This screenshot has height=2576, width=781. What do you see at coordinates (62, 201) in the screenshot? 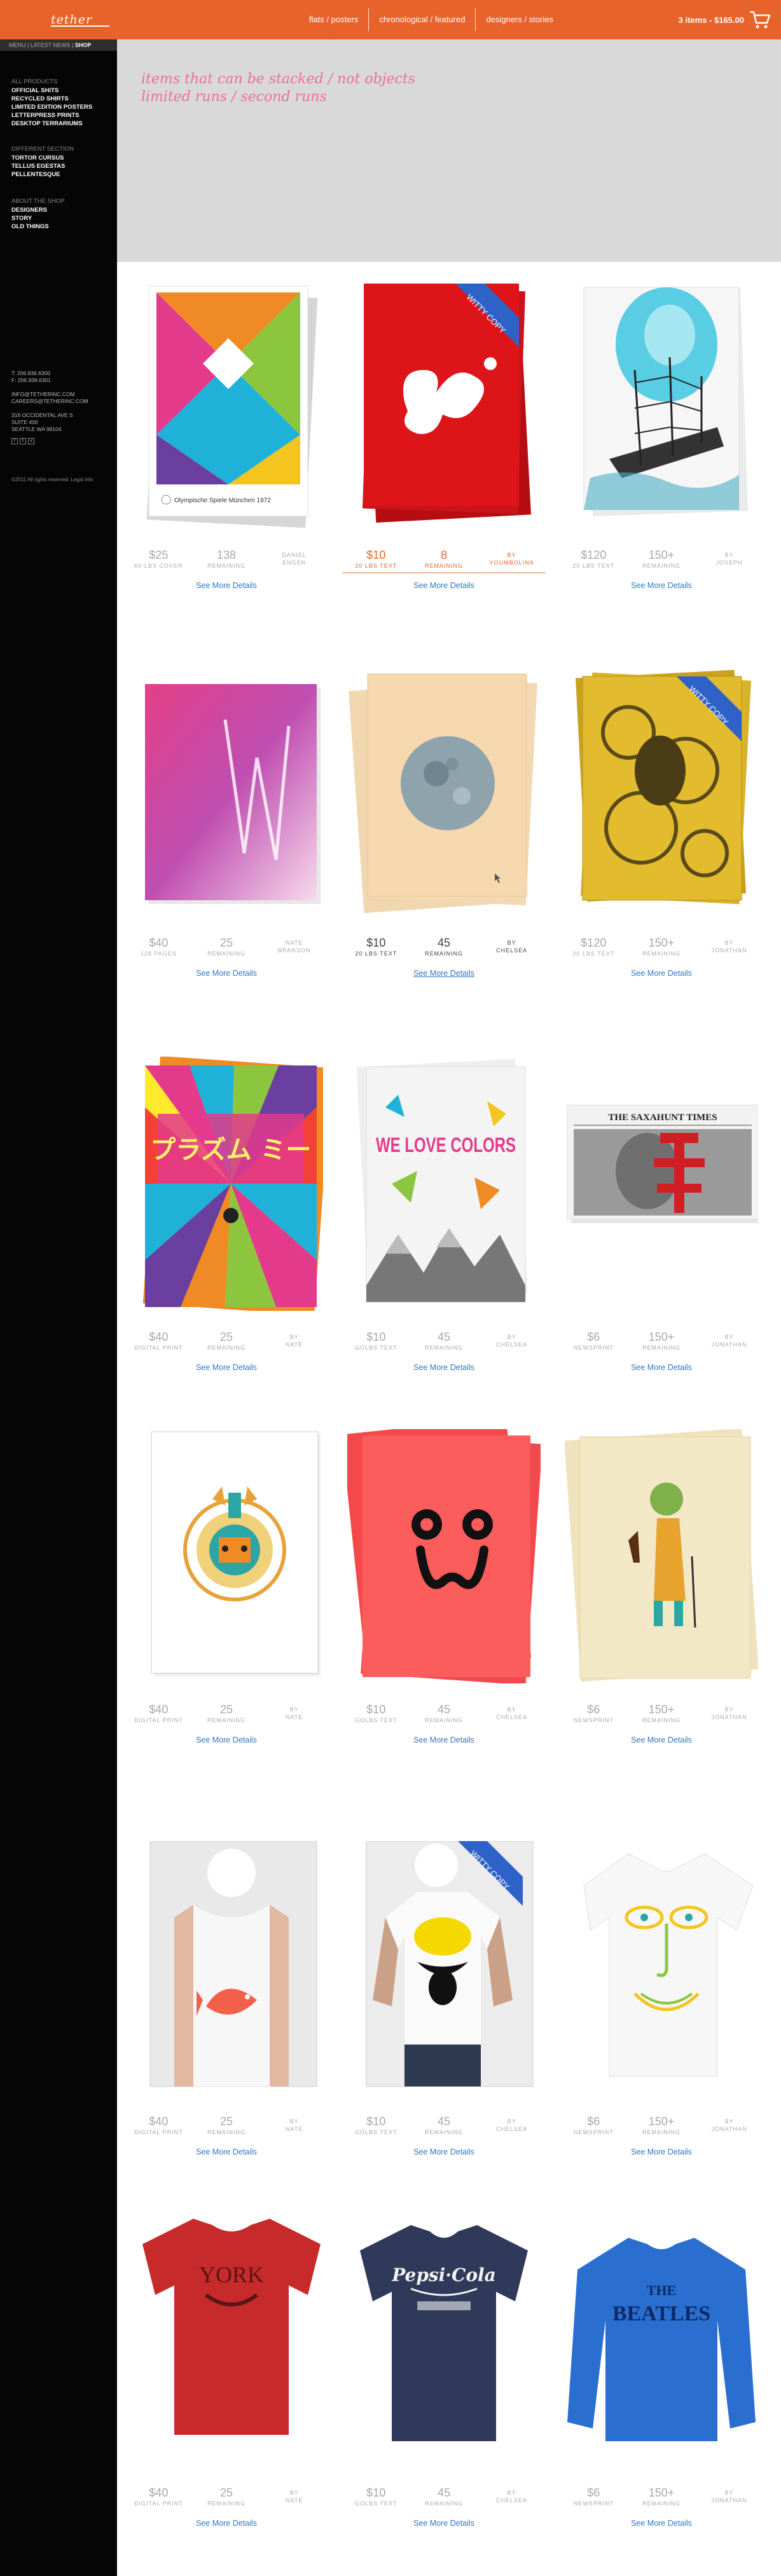
I see `sidebar-head: ABOUT THE SHOP` at bounding box center [62, 201].